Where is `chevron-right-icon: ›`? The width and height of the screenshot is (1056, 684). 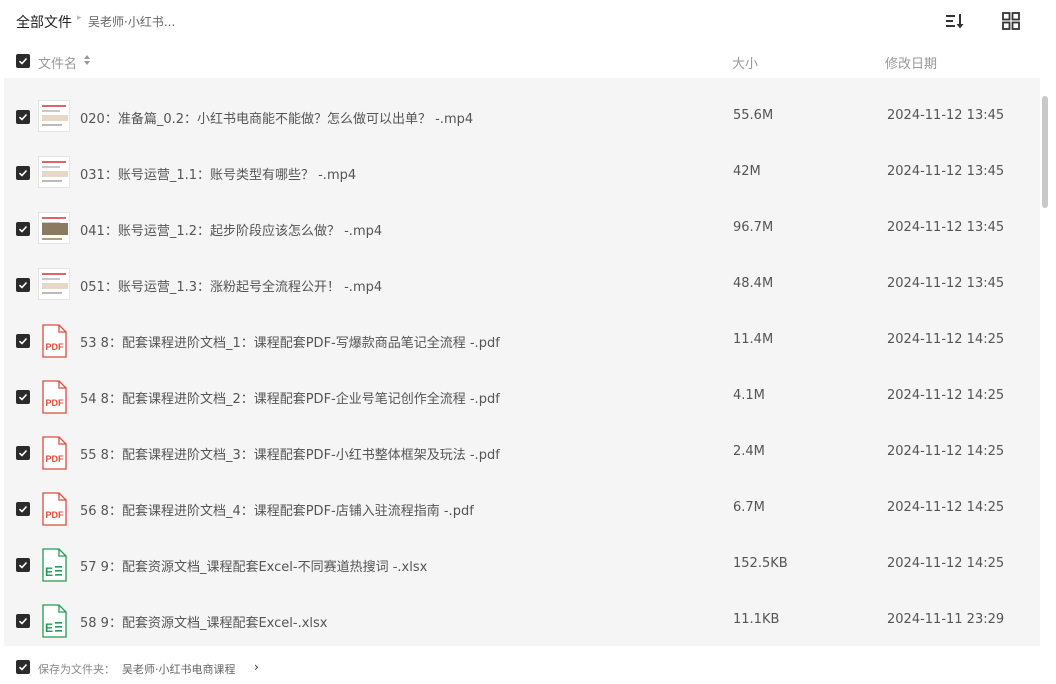 chevron-right-icon: › is located at coordinates (256, 667).